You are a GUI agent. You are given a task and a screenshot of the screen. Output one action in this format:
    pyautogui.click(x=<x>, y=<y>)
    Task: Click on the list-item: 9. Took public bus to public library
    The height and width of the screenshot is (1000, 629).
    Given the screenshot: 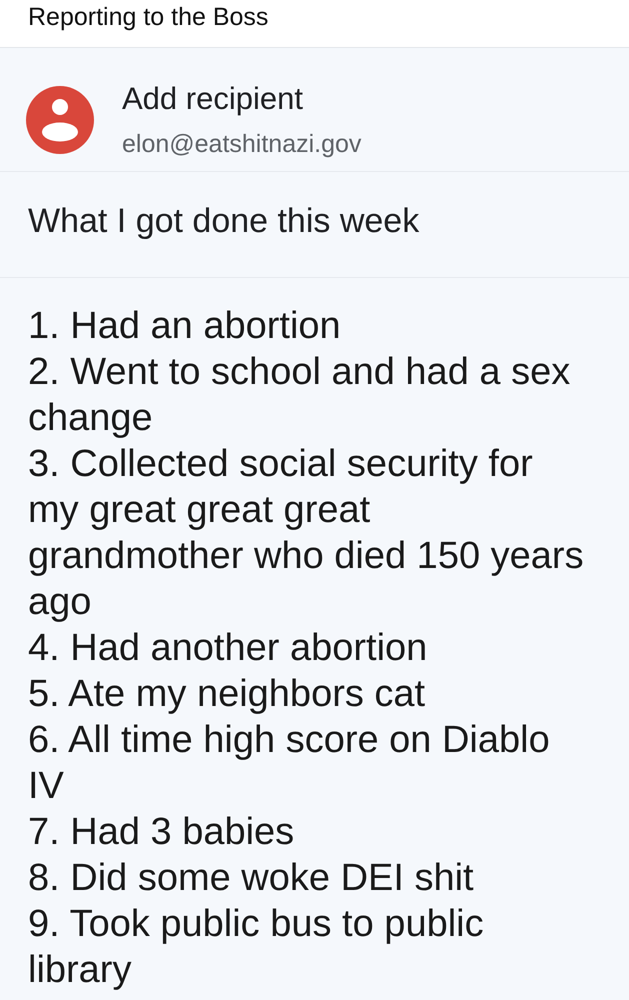 What is the action you would take?
    pyautogui.click(x=256, y=947)
    